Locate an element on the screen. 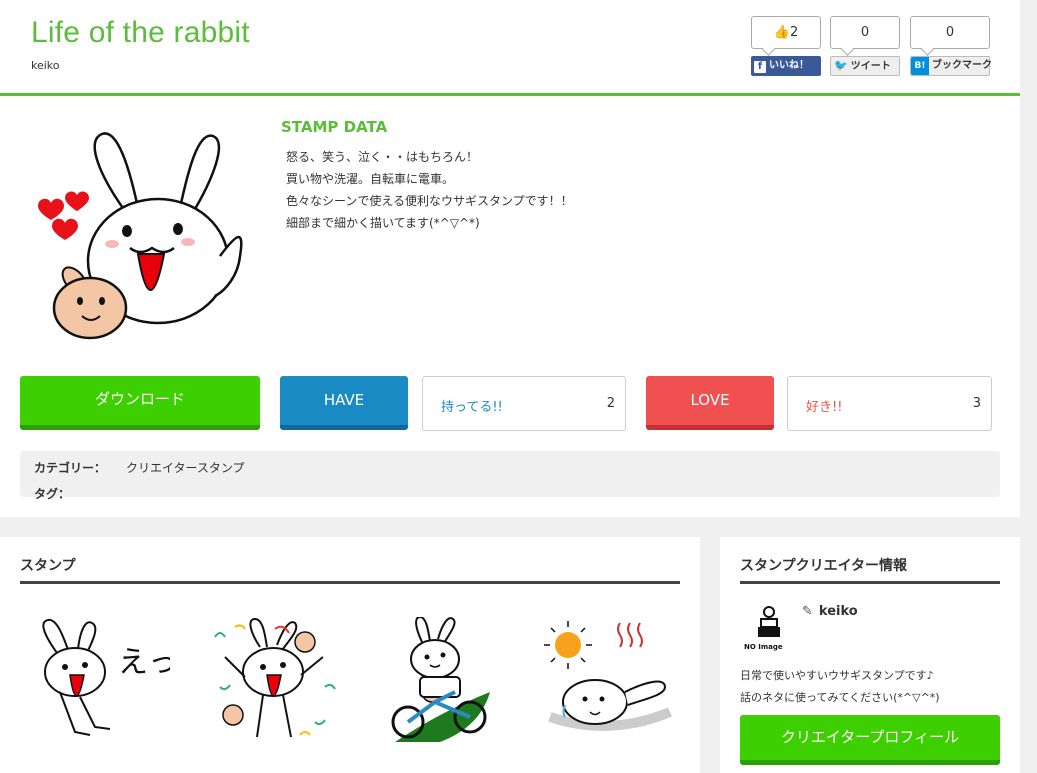  have-button: HAVE is located at coordinates (344, 403).